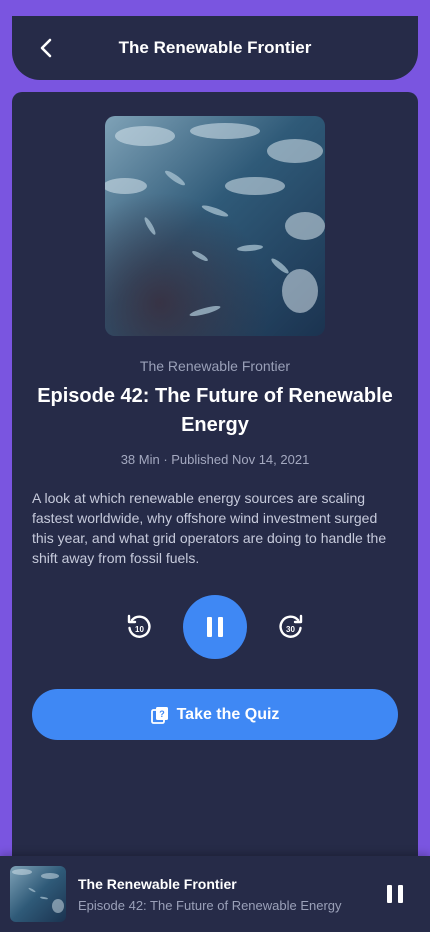 This screenshot has height=932, width=430. I want to click on forward-30-icon: 30, so click(291, 626).